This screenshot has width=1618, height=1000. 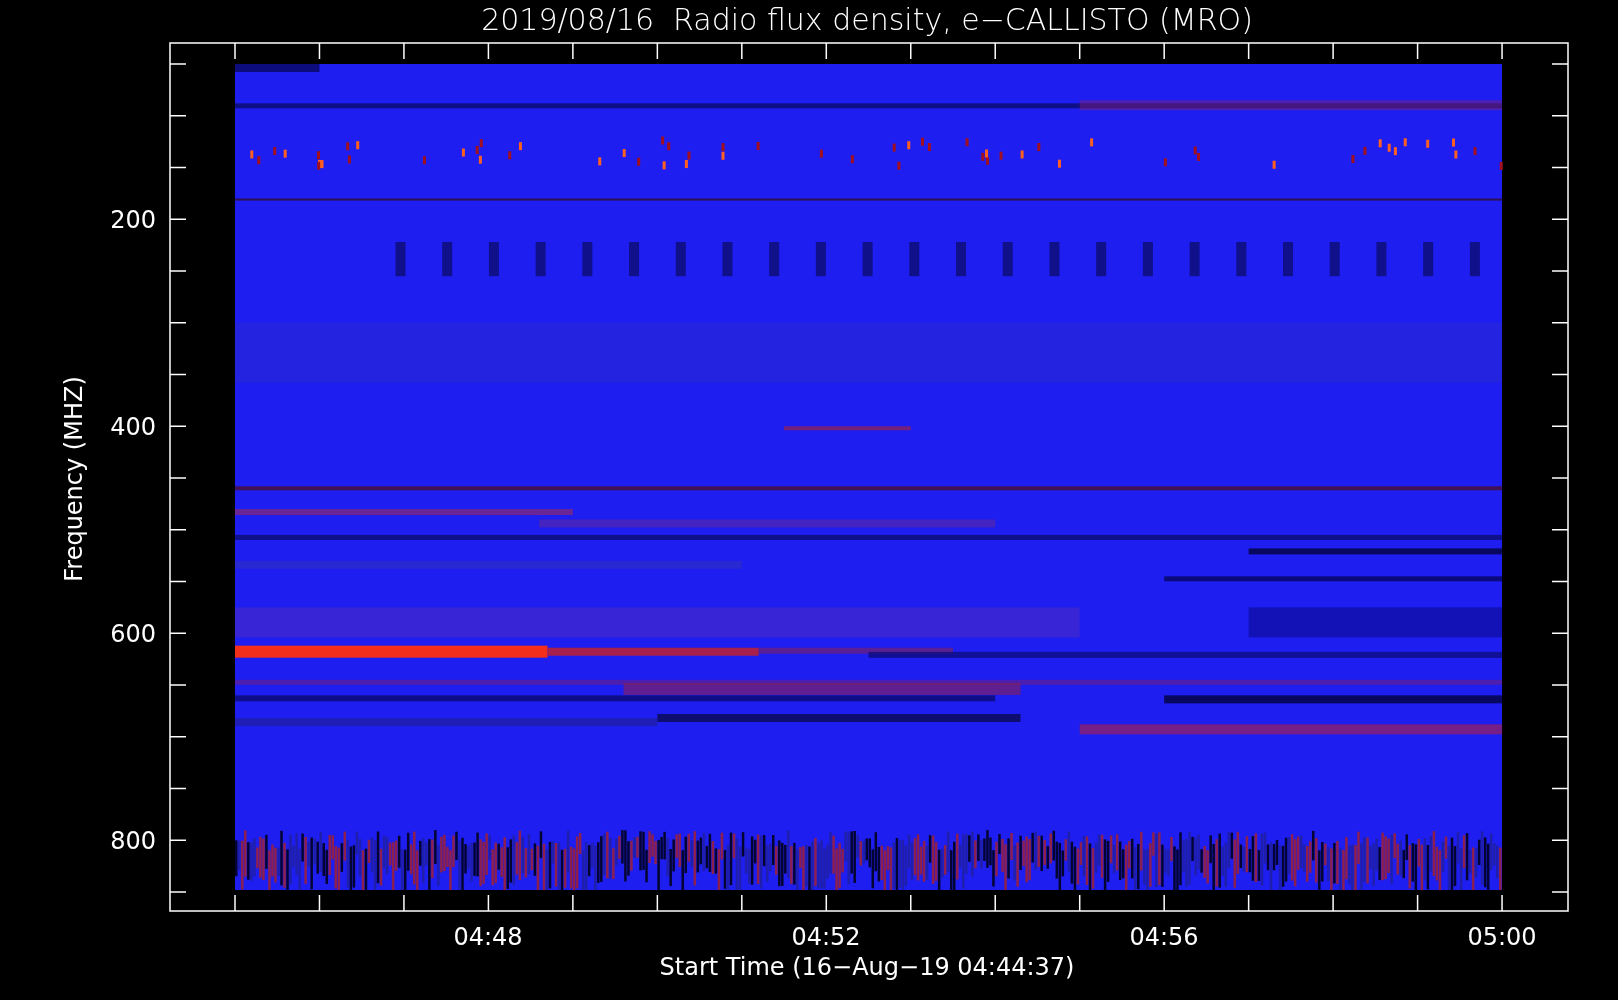 What do you see at coordinates (867, 967) in the screenshot?
I see `x-axis-label: Start Time (16−Aug−19 04:44:37)` at bounding box center [867, 967].